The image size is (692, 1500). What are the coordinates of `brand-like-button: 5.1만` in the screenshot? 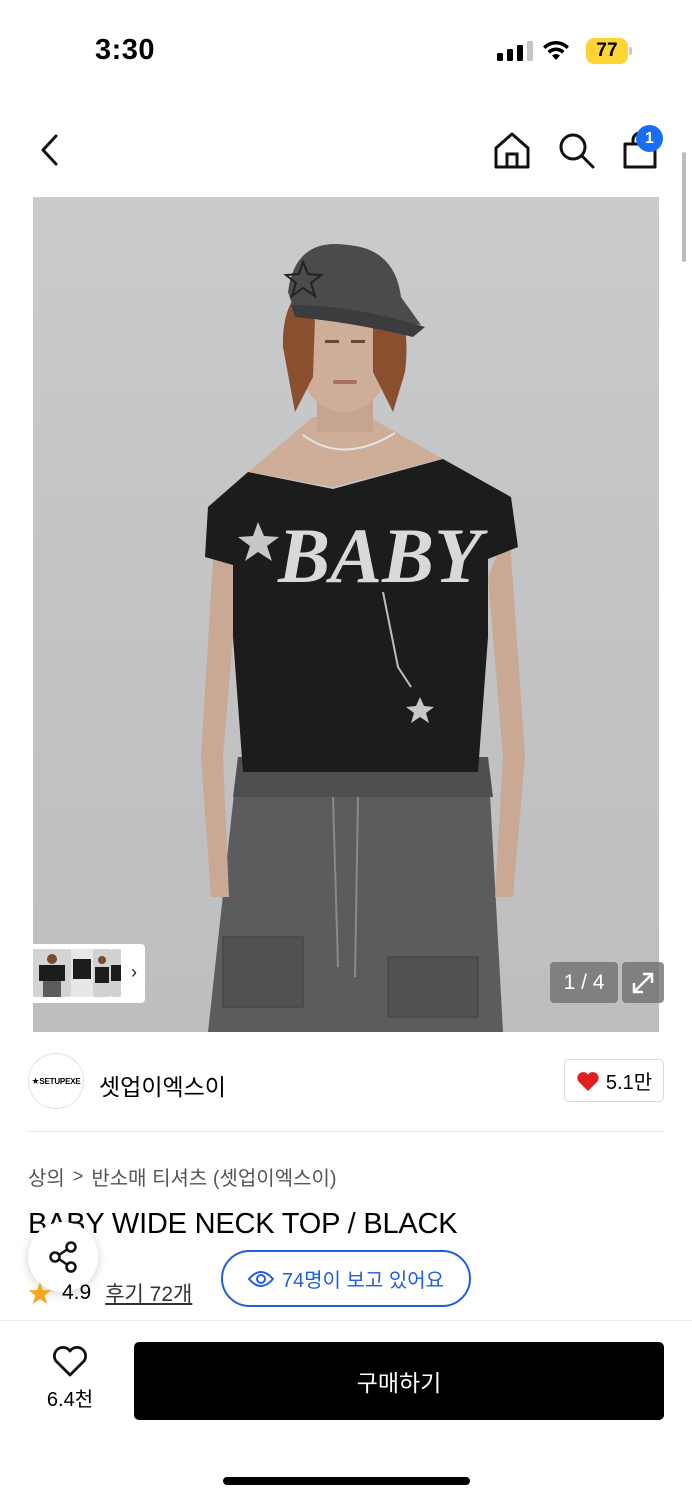 It's located at (614, 1080).